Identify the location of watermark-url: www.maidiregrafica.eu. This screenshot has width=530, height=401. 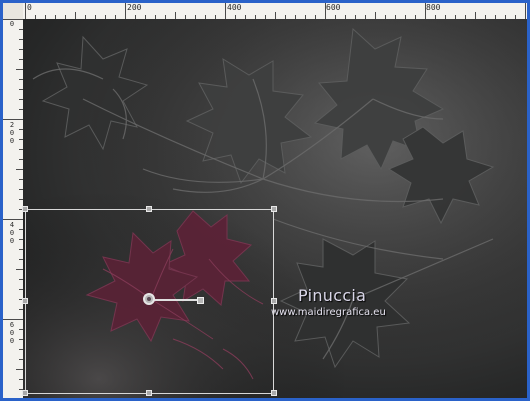
(328, 312).